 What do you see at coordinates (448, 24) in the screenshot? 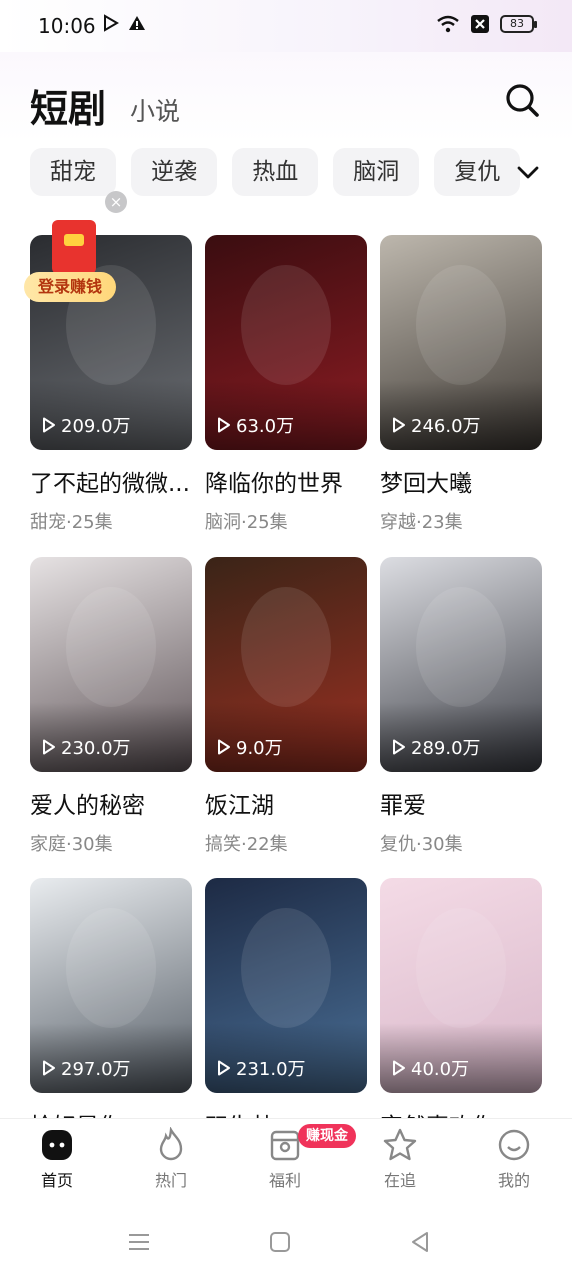
I see `wifi-icon` at bounding box center [448, 24].